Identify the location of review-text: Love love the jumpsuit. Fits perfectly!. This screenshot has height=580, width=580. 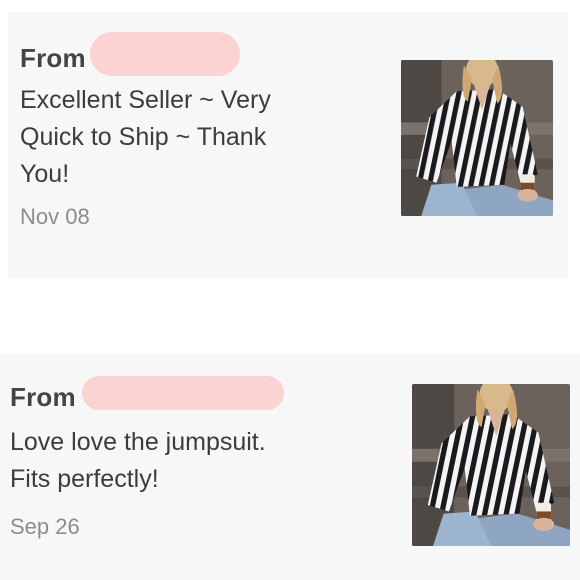
(138, 460).